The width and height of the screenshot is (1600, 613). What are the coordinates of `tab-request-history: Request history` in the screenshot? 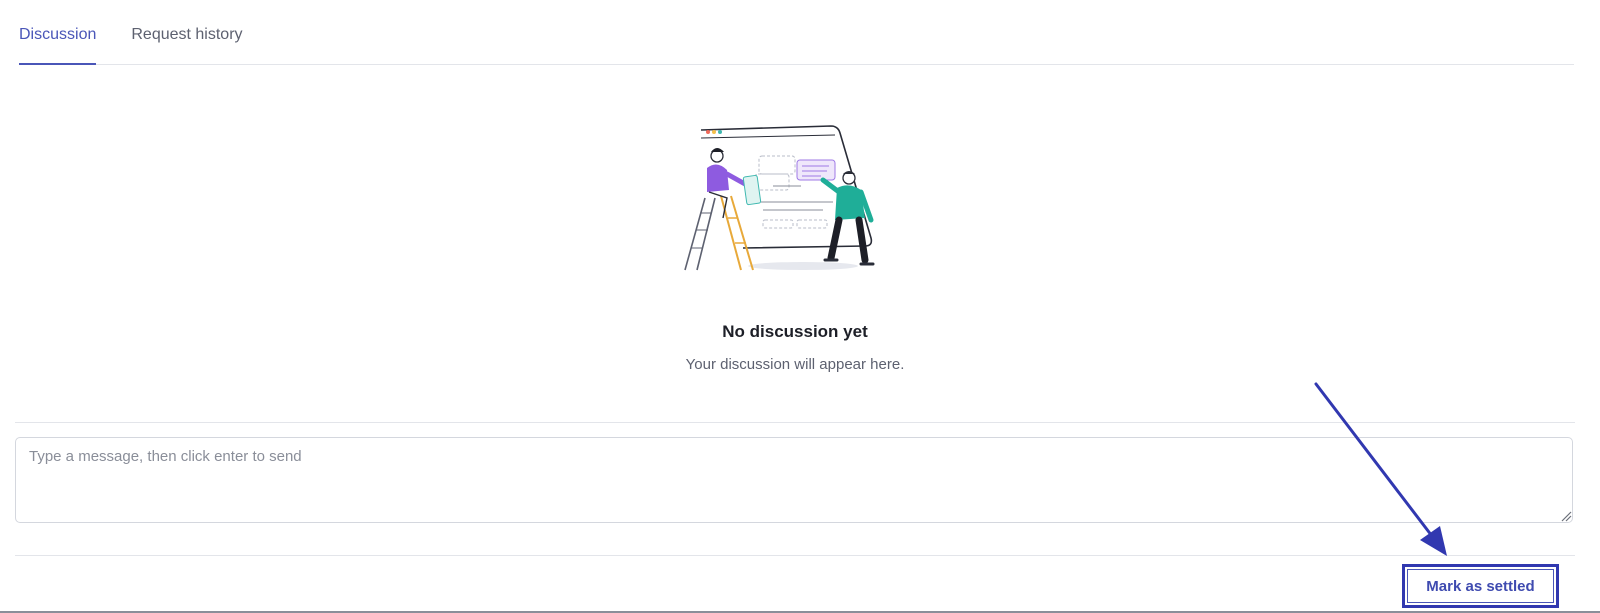 It's located at (186, 45).